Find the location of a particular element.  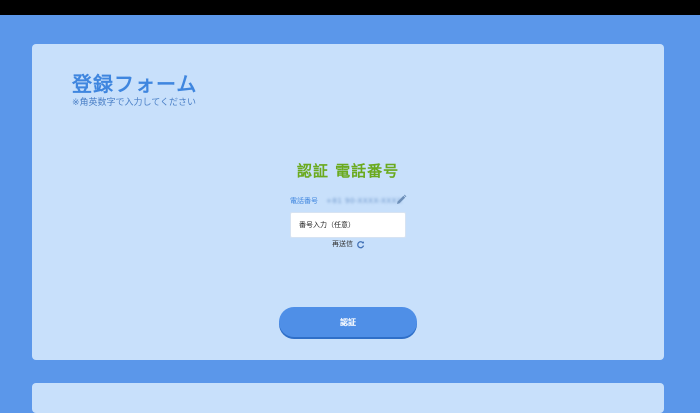

top-bar is located at coordinates (350, 7).